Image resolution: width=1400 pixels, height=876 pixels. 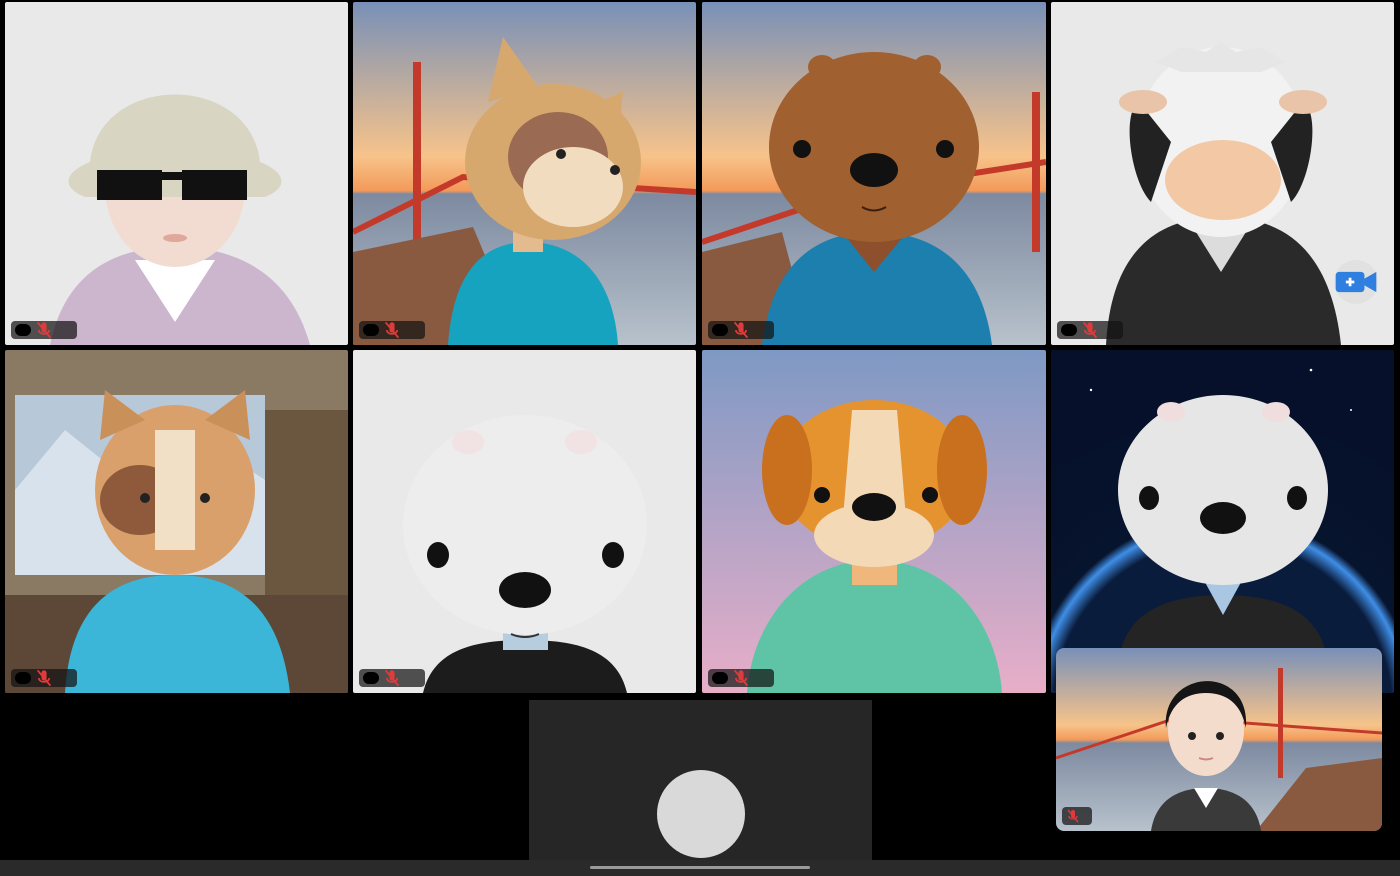 I want to click on avatar-dog, so click(x=874, y=521).